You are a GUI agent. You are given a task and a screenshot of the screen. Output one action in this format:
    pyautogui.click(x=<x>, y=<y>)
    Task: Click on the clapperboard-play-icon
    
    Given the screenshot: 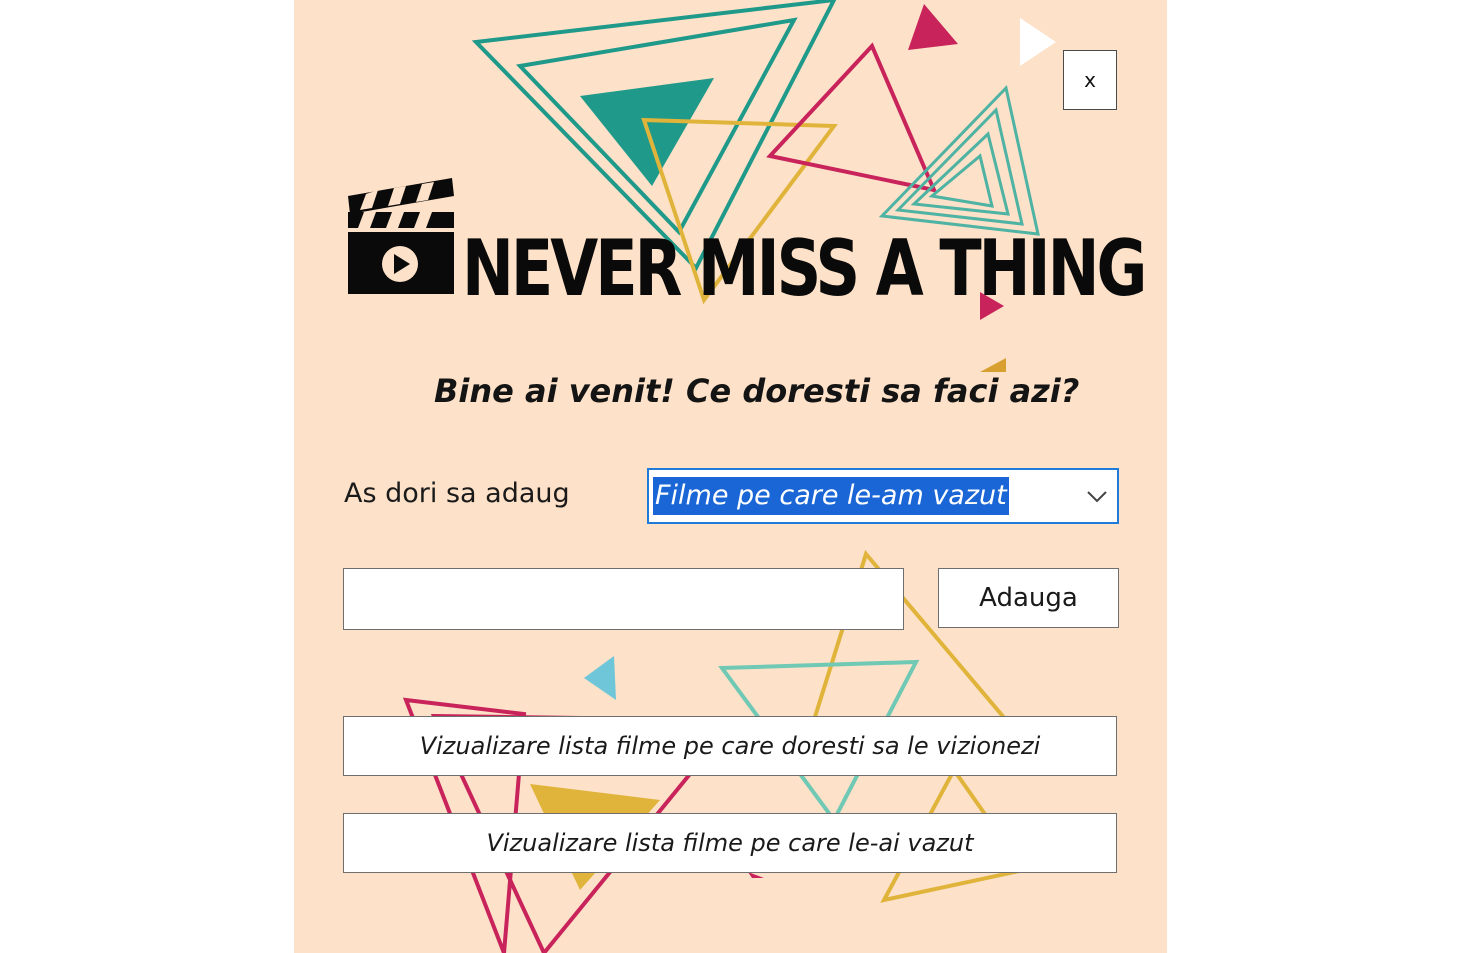 What is the action you would take?
    pyautogui.click(x=401, y=236)
    